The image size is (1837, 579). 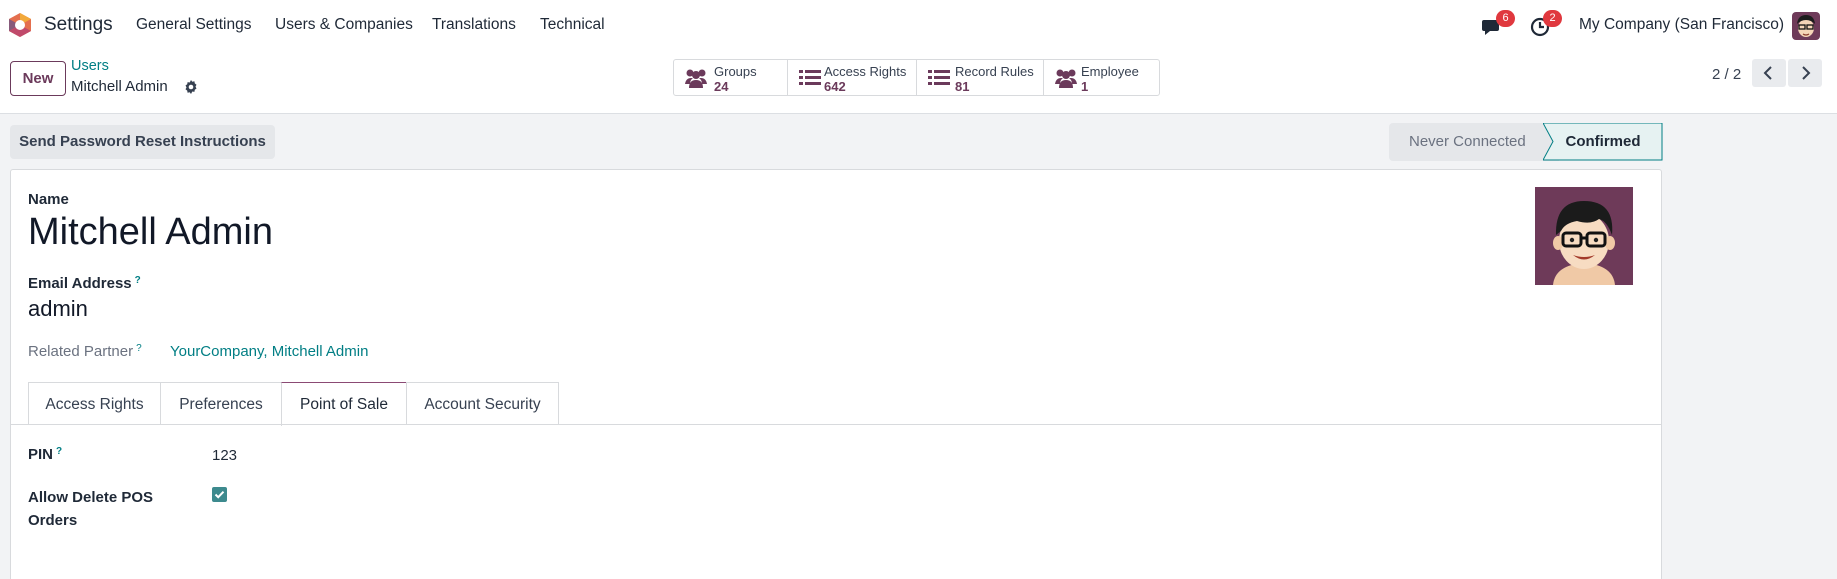 I want to click on new-button: New, so click(x=38, y=78).